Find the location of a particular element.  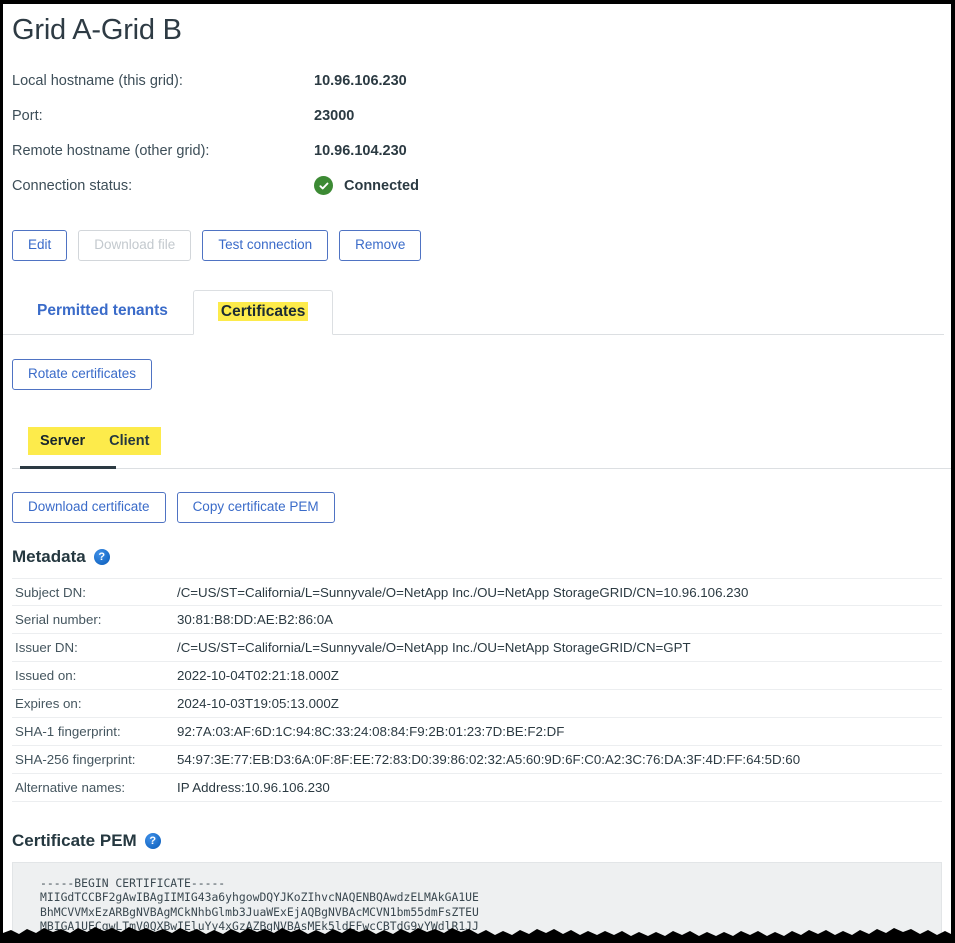

check-circle-icon is located at coordinates (323, 185).